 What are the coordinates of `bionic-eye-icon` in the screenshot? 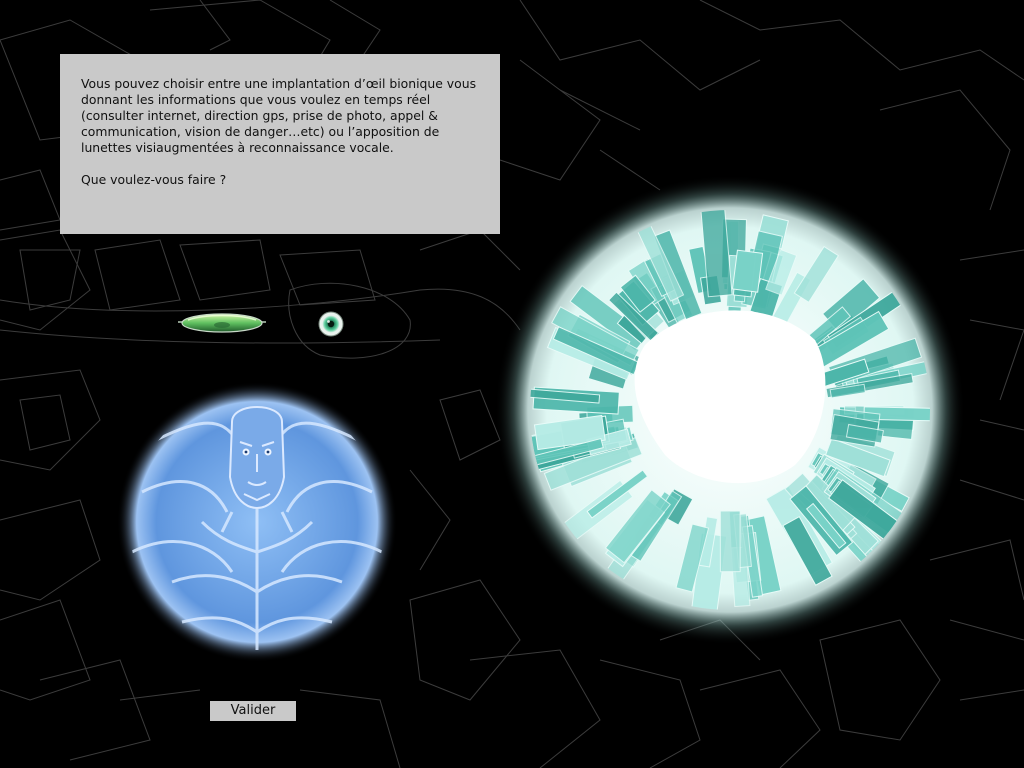 It's located at (331, 324).